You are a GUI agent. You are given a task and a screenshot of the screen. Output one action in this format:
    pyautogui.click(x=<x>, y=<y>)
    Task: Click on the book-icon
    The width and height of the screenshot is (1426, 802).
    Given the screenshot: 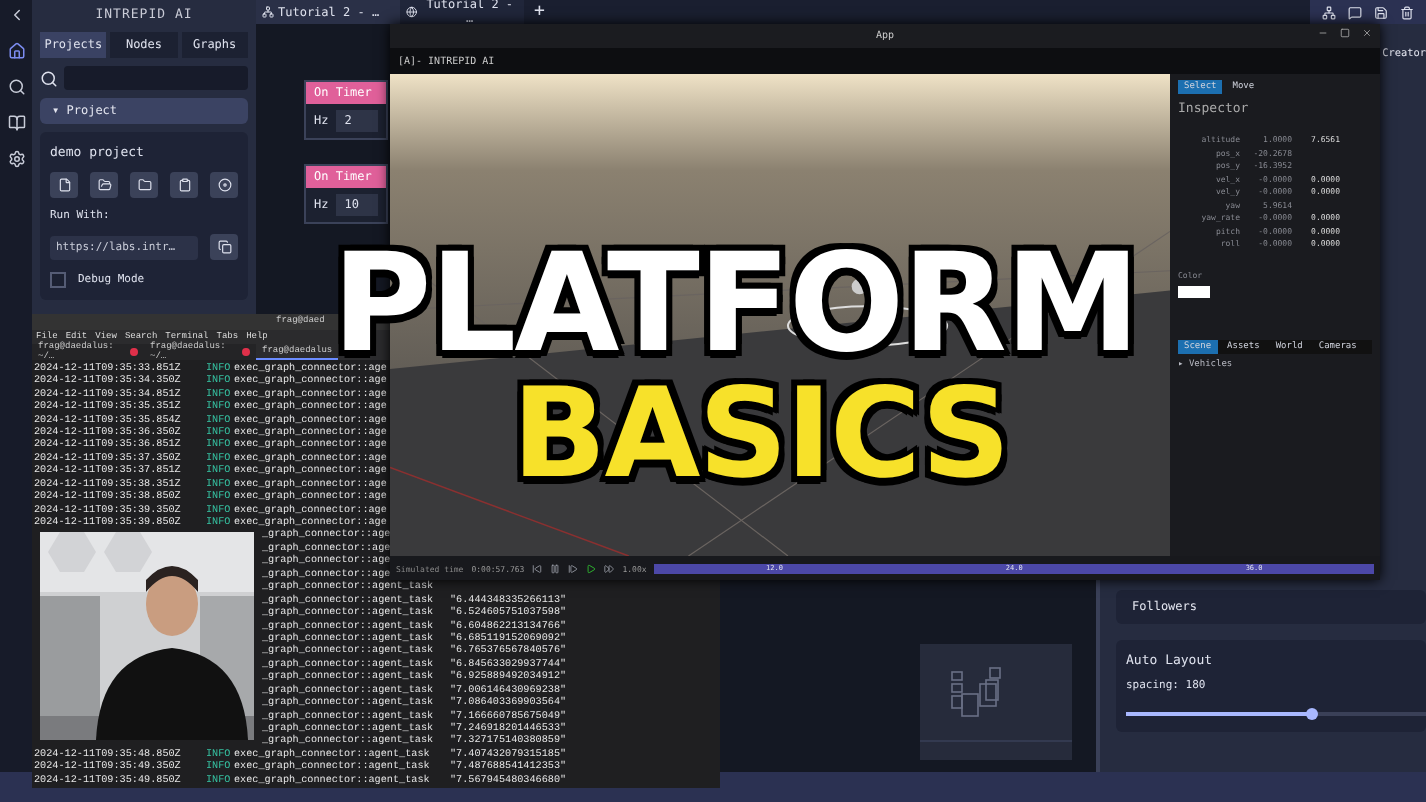 What is the action you would take?
    pyautogui.click(x=16, y=123)
    